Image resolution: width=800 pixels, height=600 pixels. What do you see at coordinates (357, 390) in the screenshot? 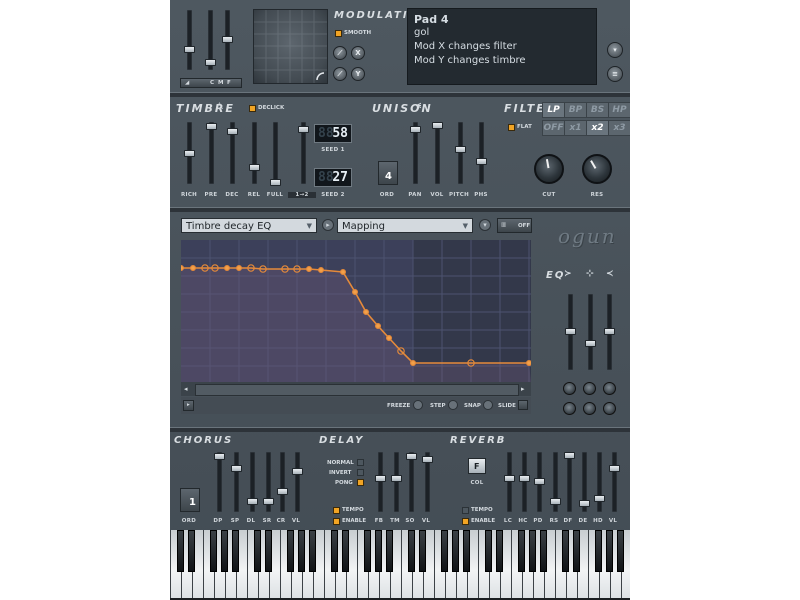
I see `scroll-thumb` at bounding box center [357, 390].